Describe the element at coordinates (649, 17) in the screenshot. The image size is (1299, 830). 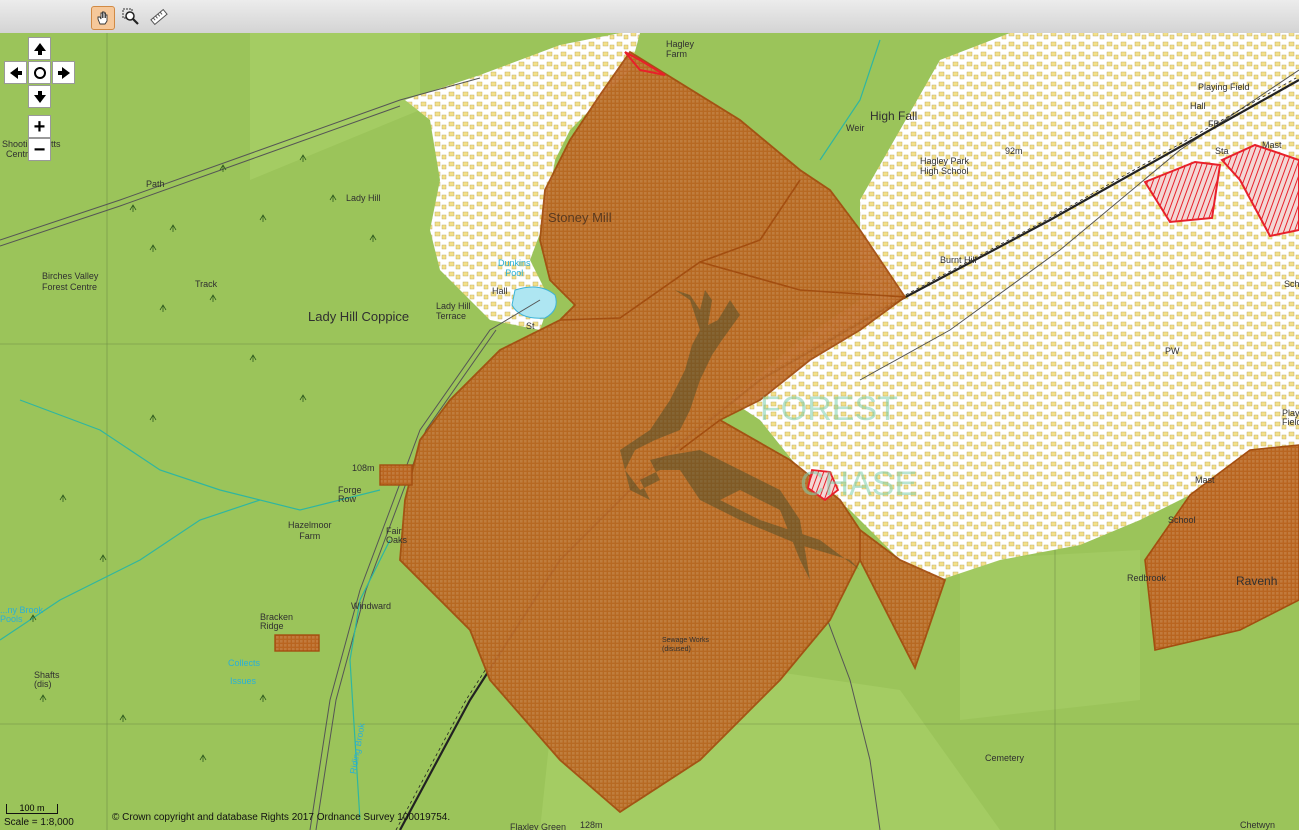
I see `map-toolbar` at that location.